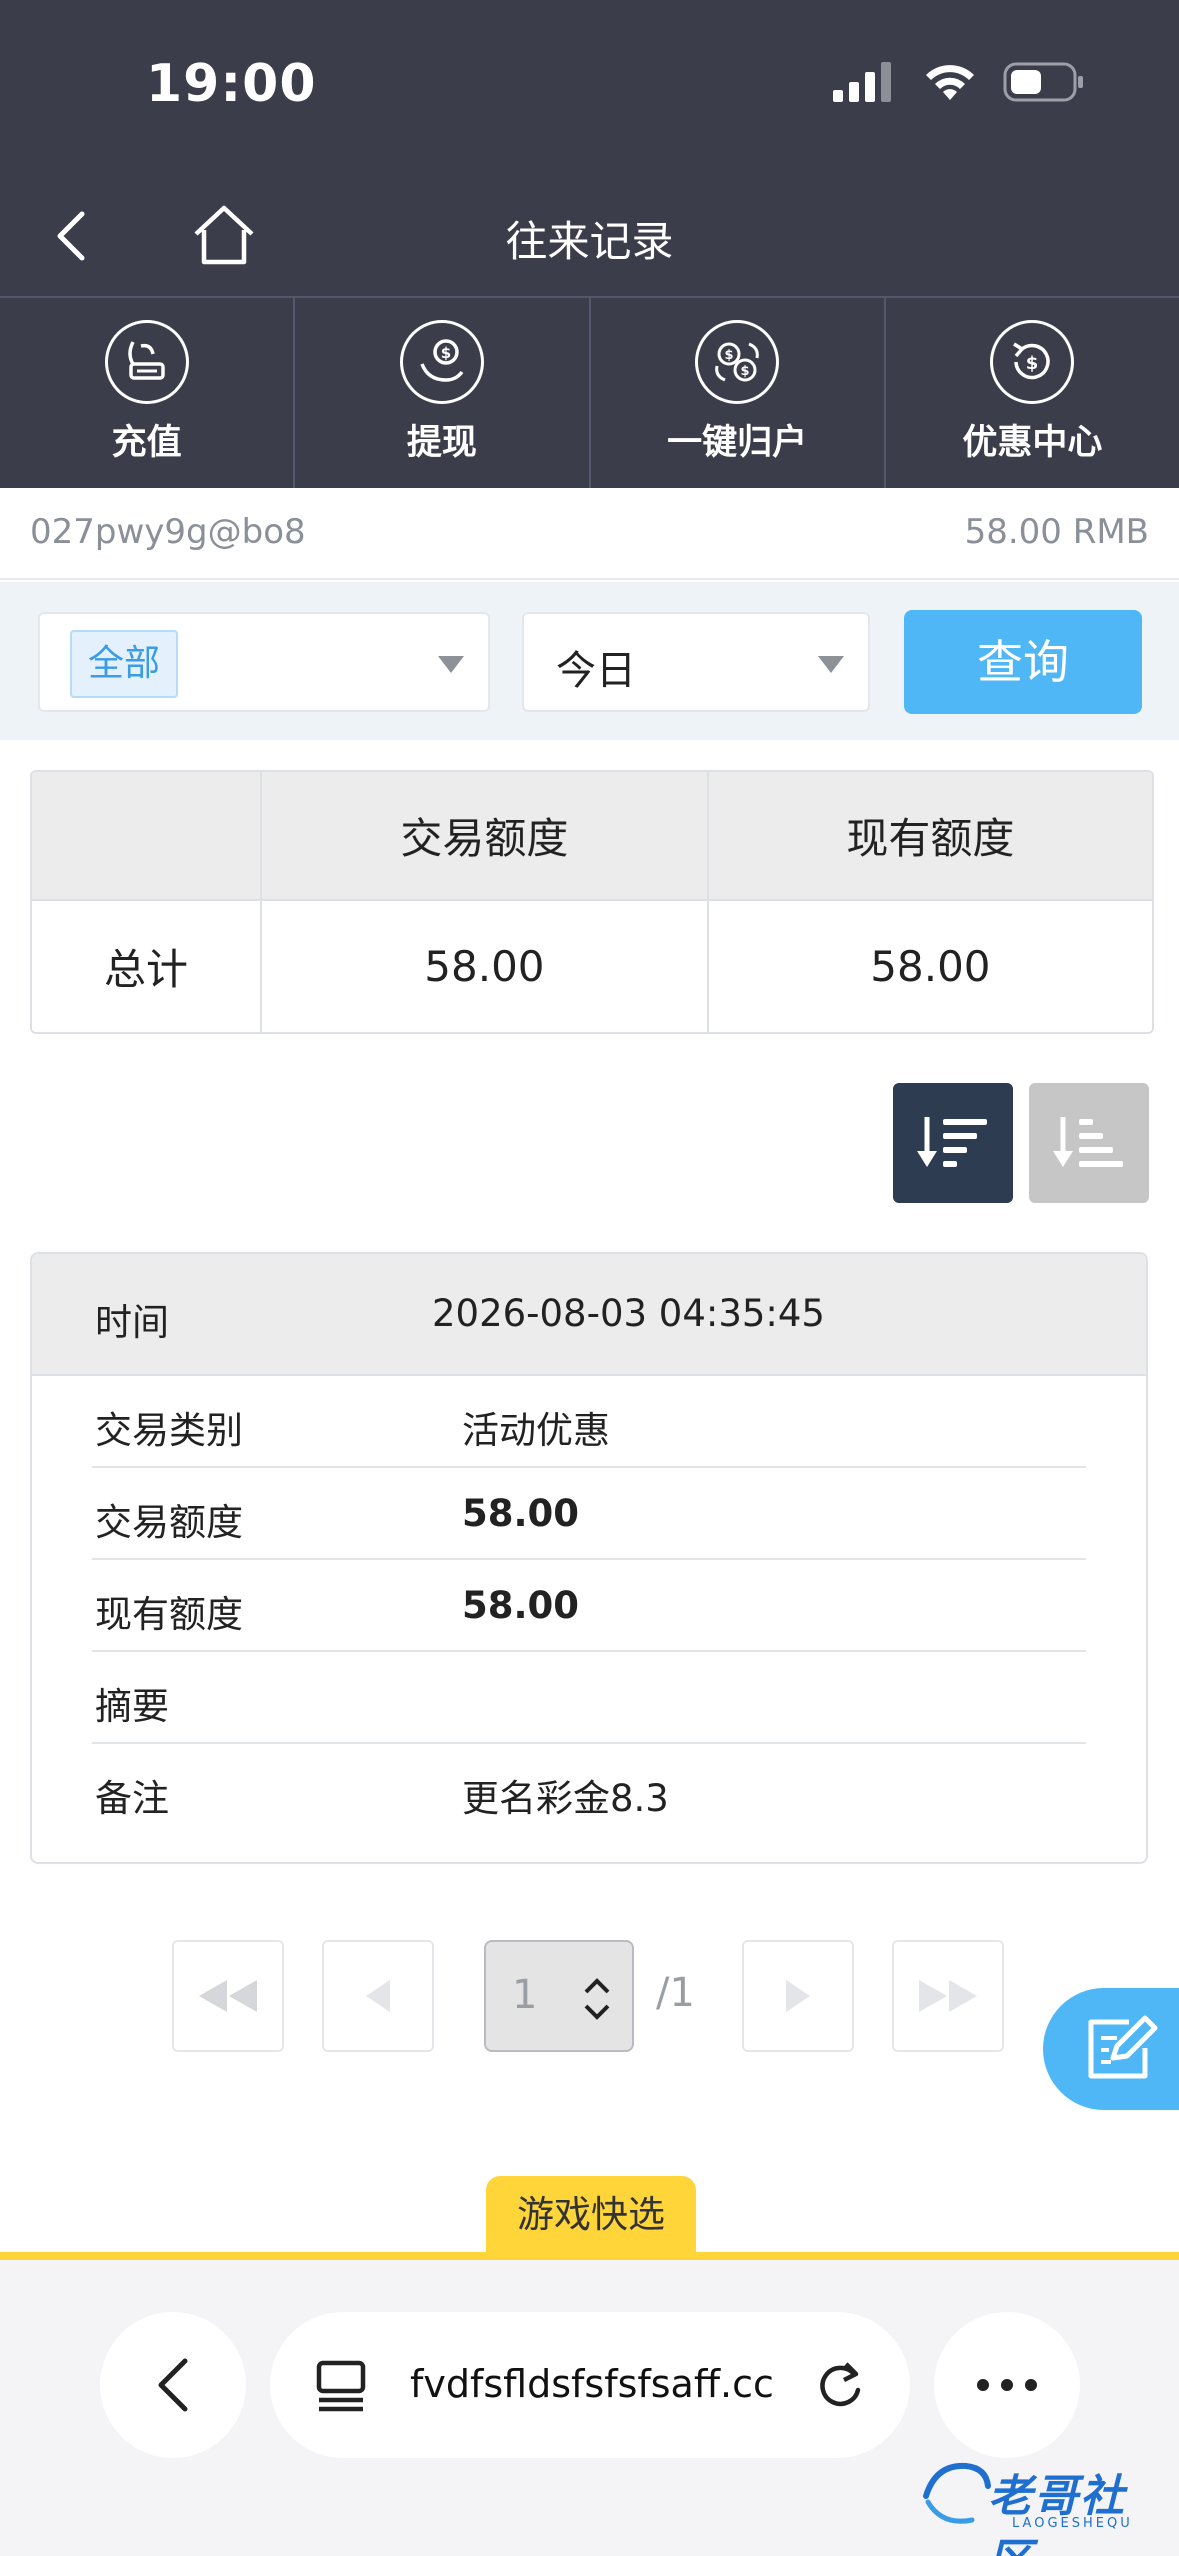  I want to click on summary-table: 交易额度 现有额度 总计 58.00 58.00, so click(592, 902).